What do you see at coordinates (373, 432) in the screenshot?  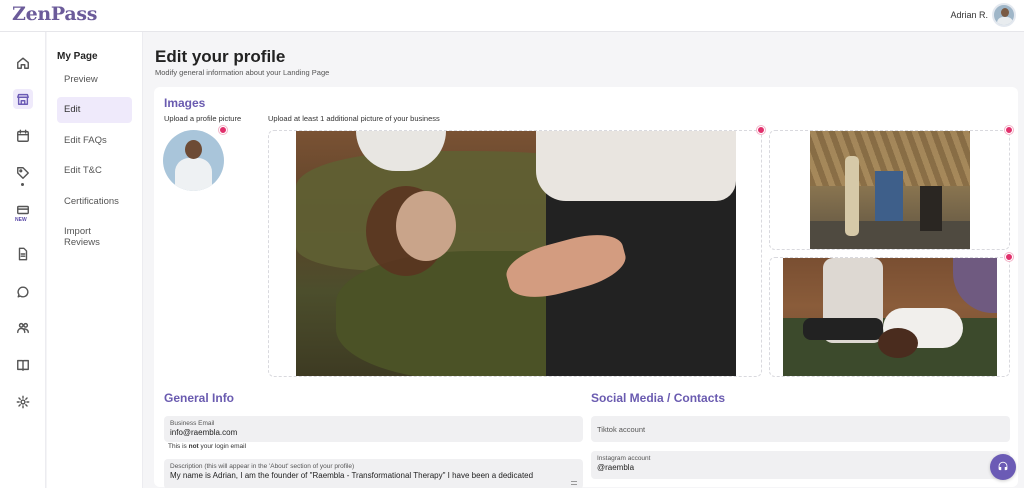 I see `business-email-value: info@raembla.com` at bounding box center [373, 432].